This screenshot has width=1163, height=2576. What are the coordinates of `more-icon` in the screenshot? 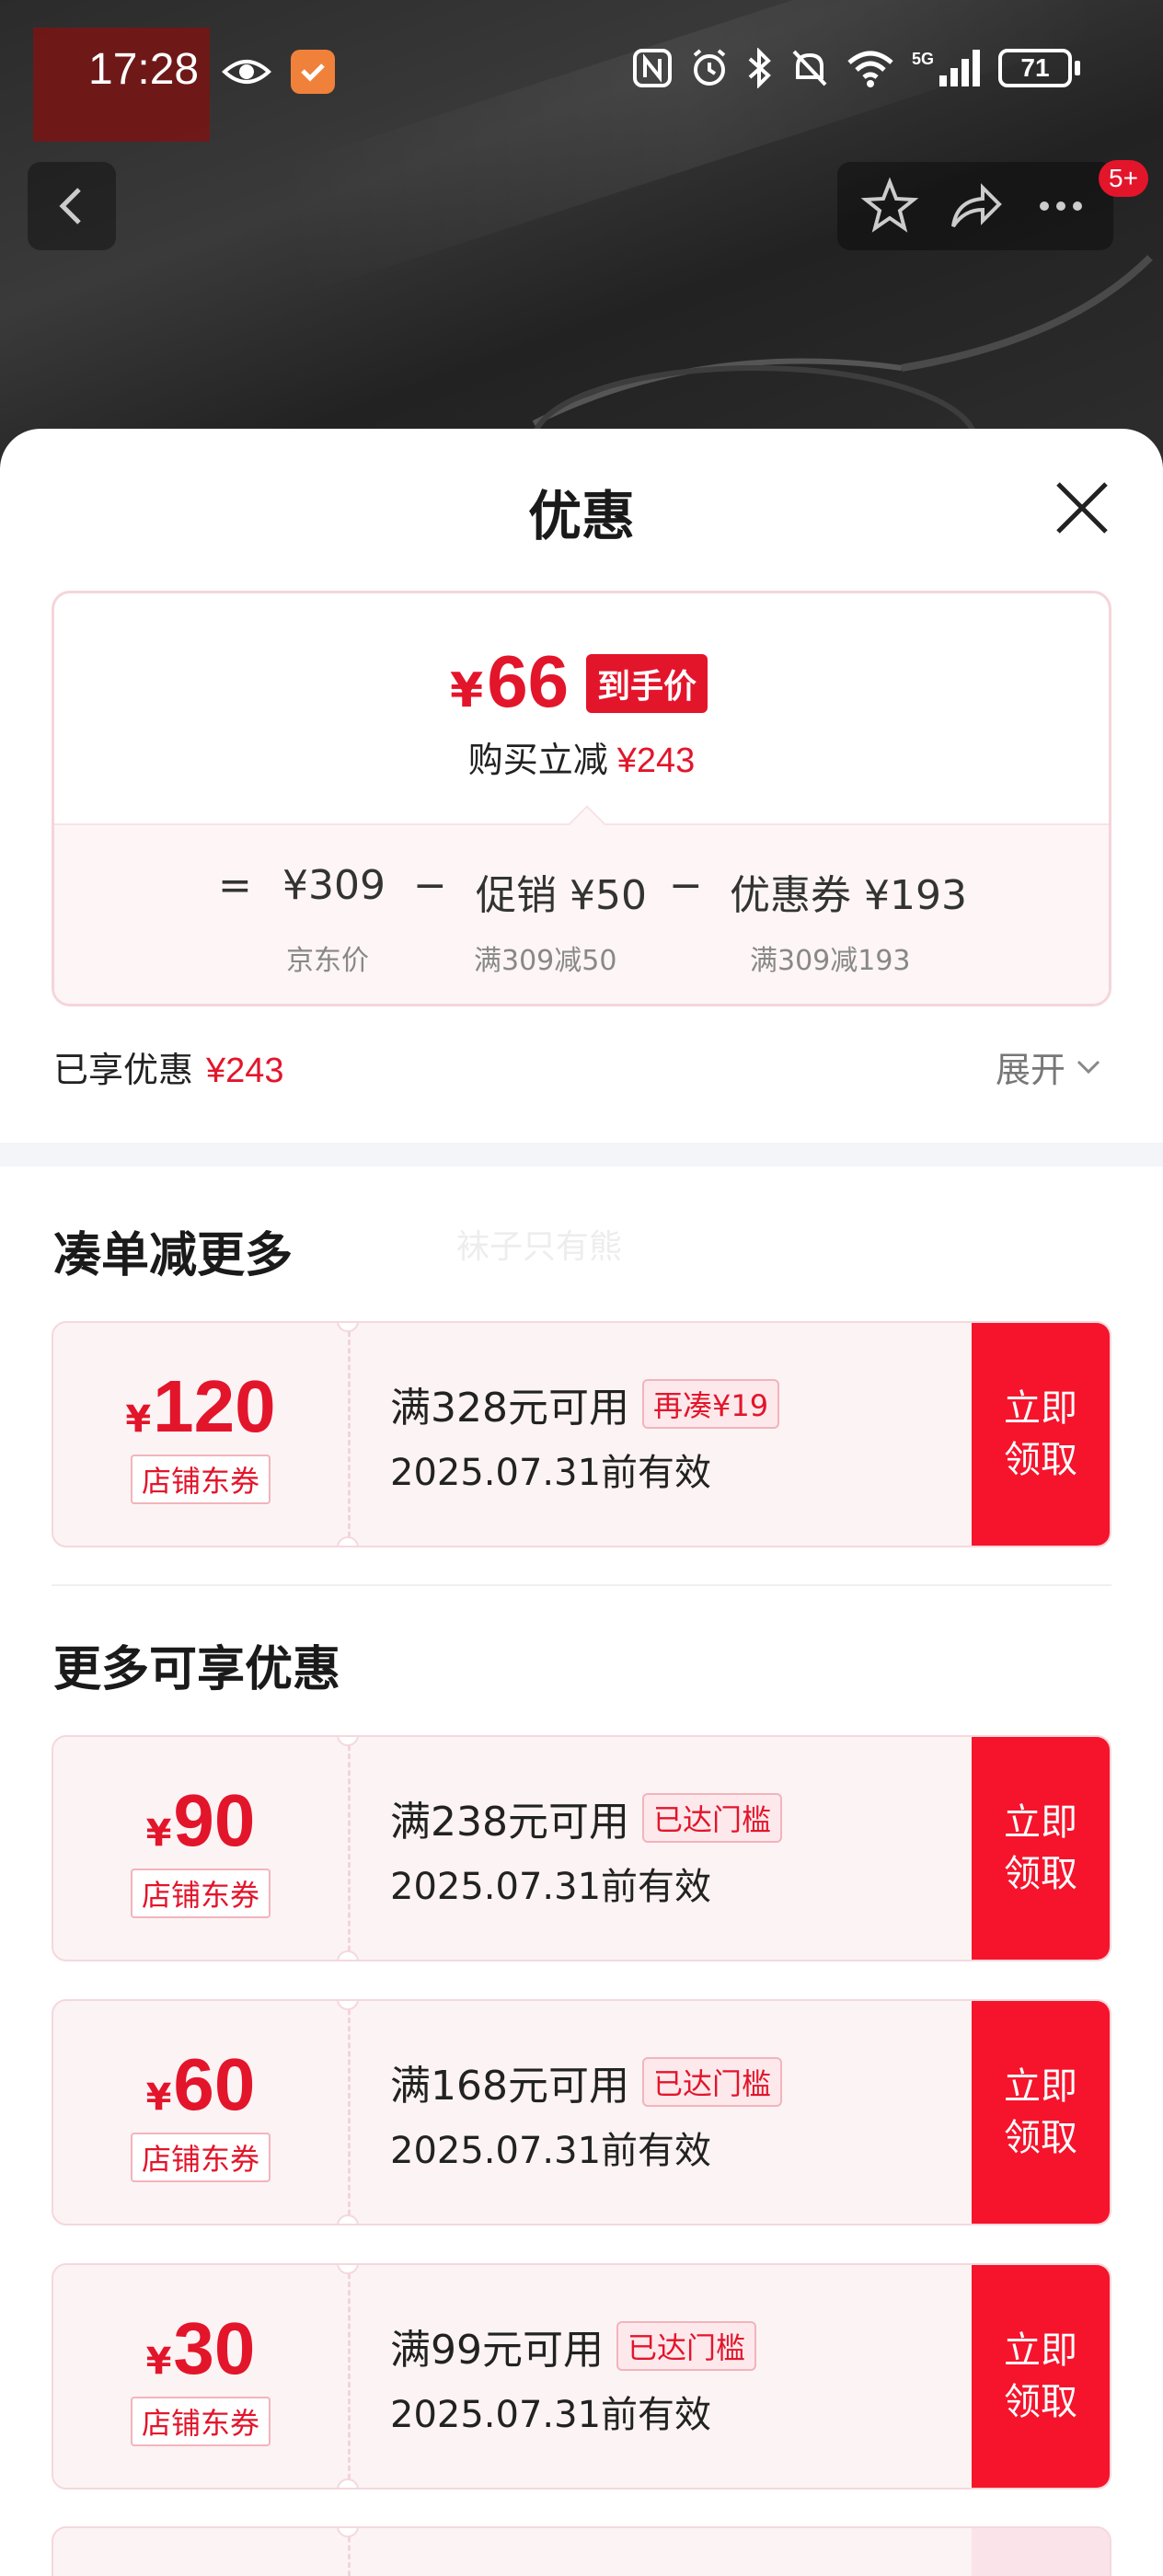 It's located at (1061, 206).